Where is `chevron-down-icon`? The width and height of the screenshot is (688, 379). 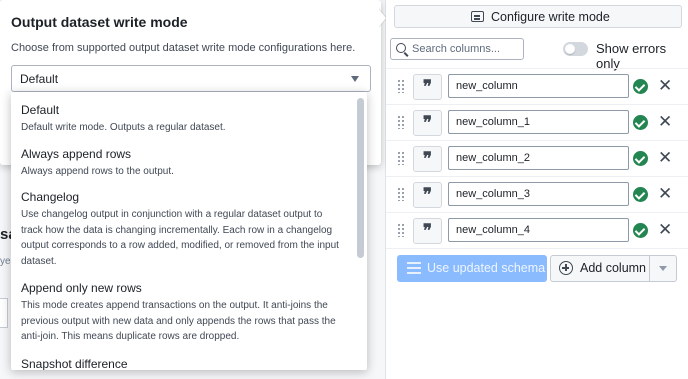 chevron-down-icon is located at coordinates (663, 268).